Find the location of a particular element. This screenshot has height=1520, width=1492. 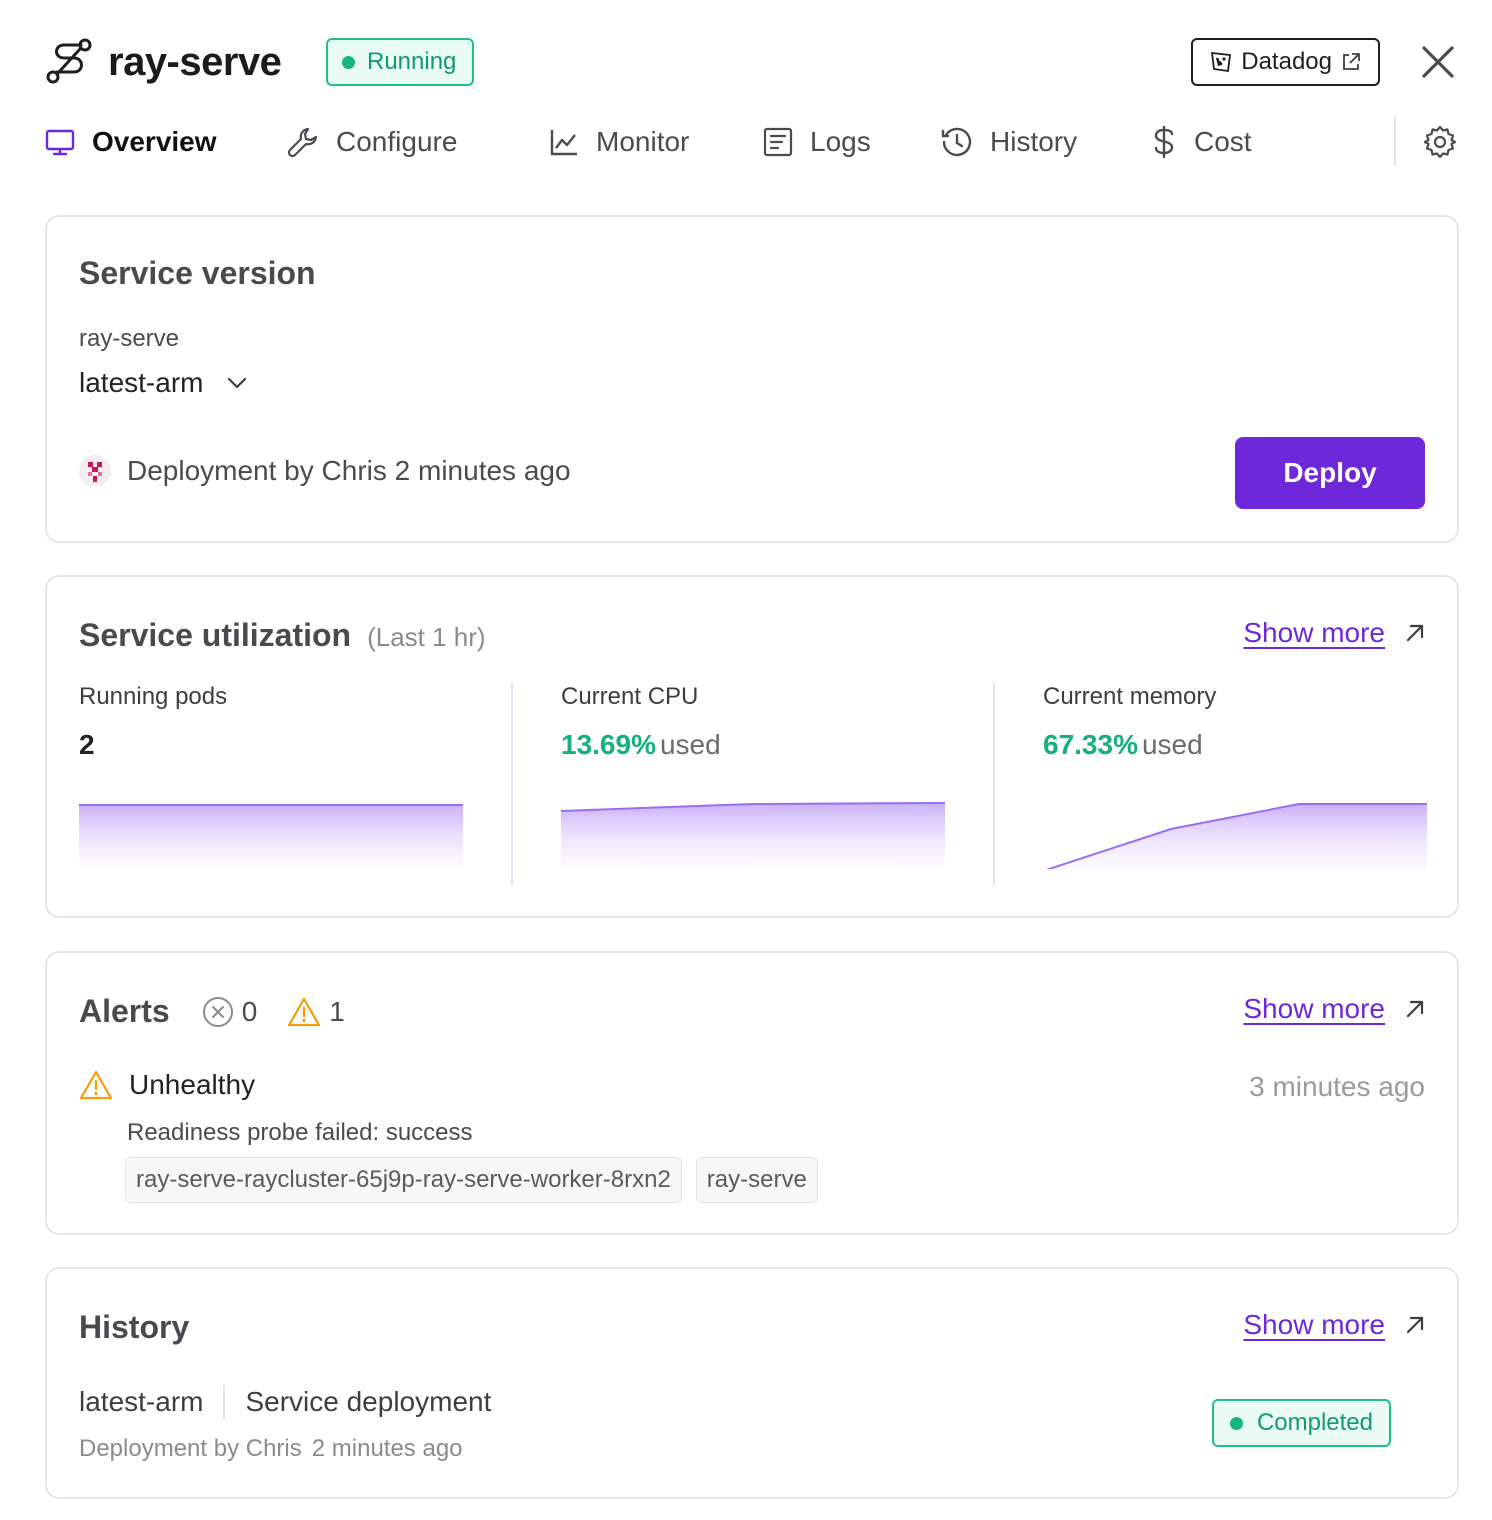

tab-monitor: Monitor is located at coordinates (618, 142).